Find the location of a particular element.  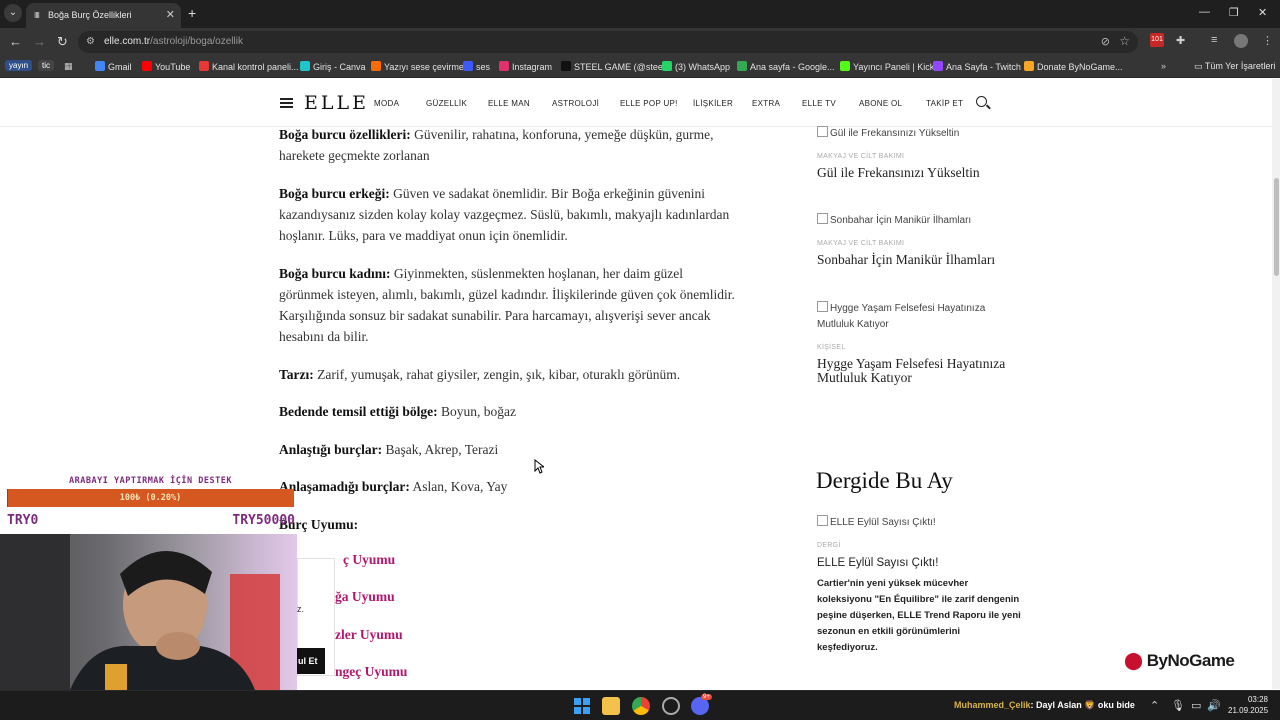

tab-close-icon: ✕ is located at coordinates (170, 14).